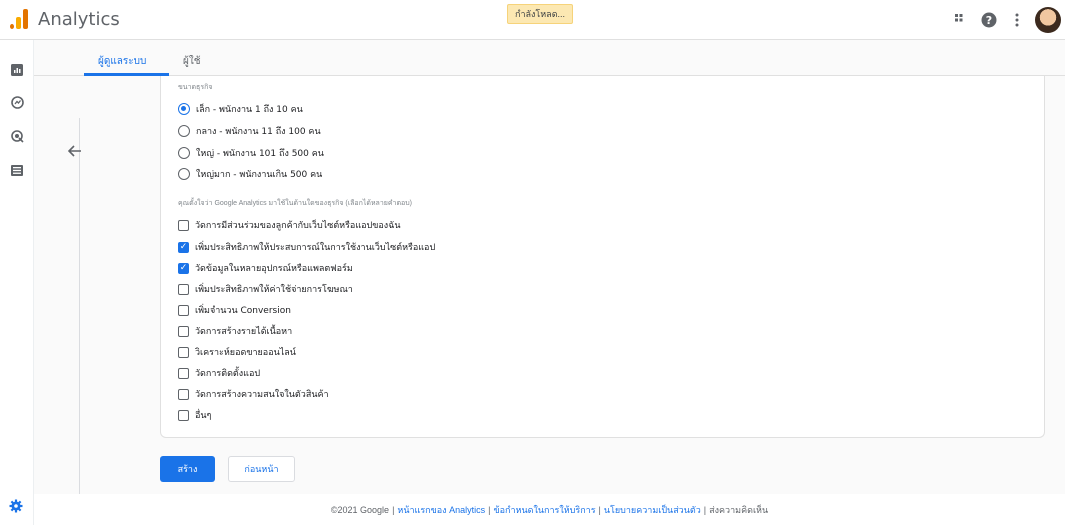 The width and height of the screenshot is (1065, 525). Describe the element at coordinates (17, 102) in the screenshot. I see `explore-icon` at that location.